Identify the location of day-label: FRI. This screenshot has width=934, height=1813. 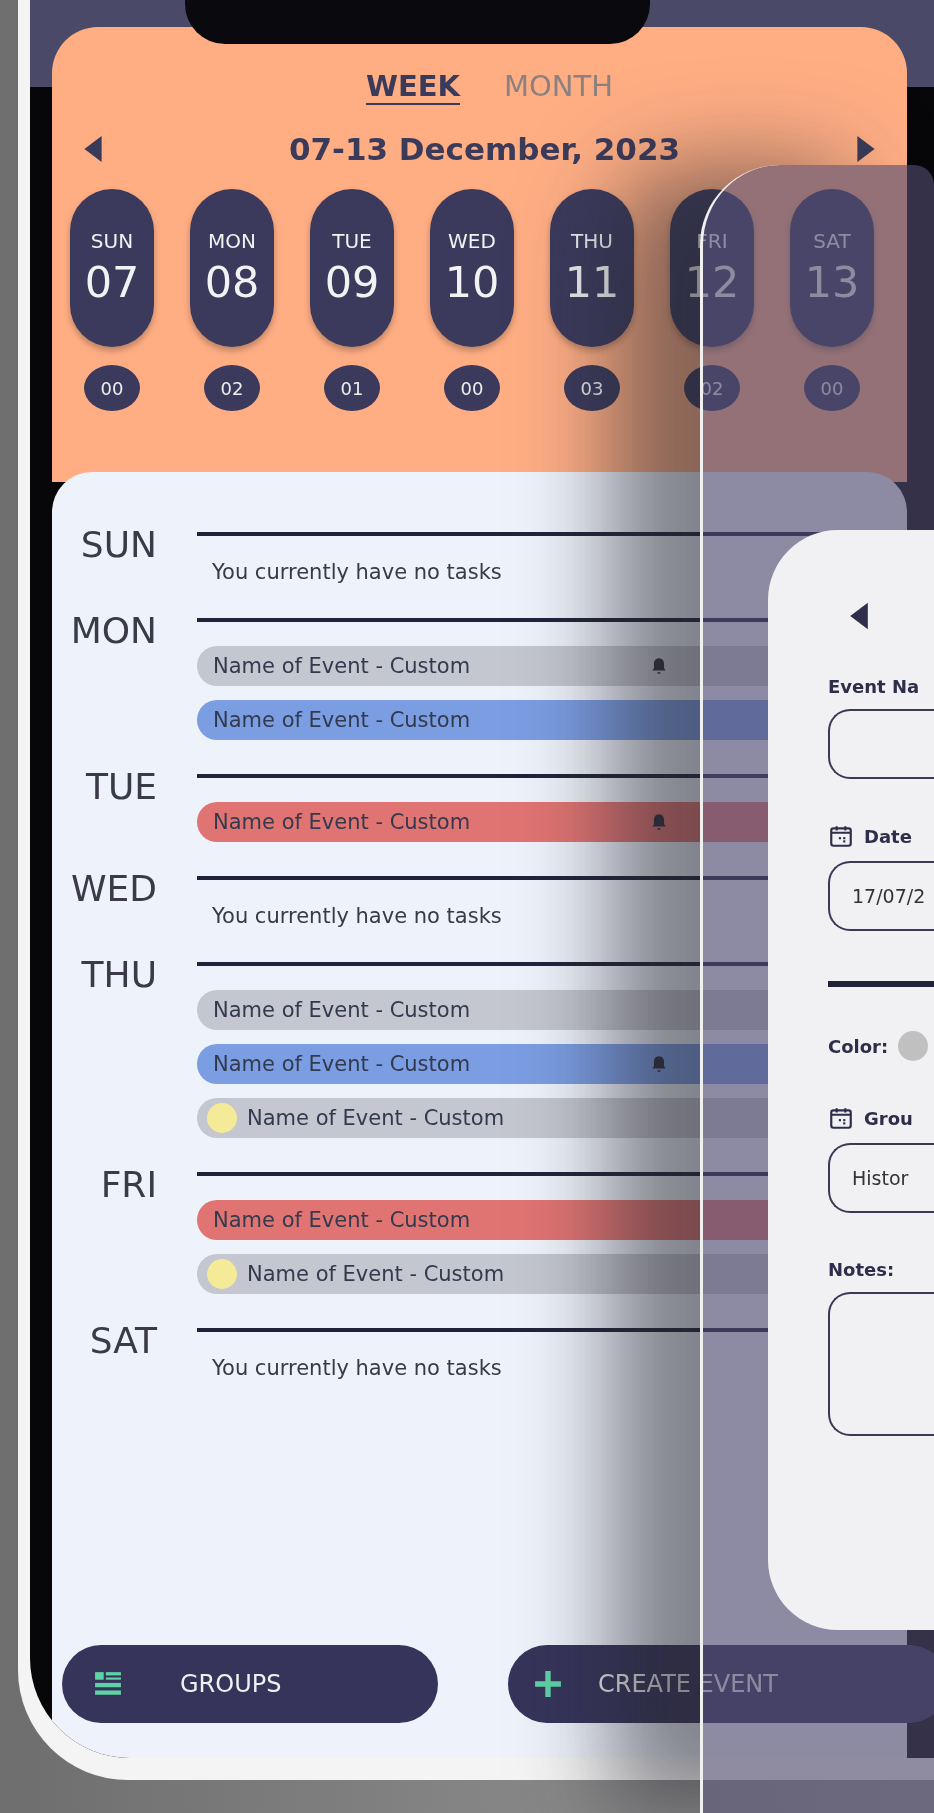
(128, 1185).